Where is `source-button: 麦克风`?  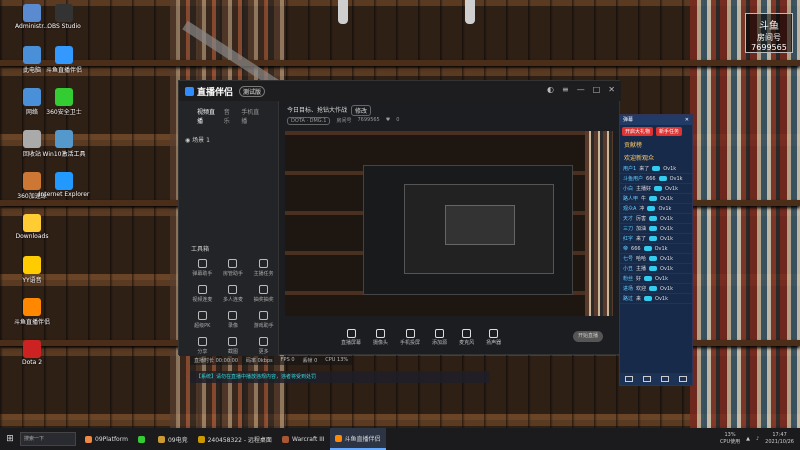 source-button: 麦克风 is located at coordinates (466, 337).